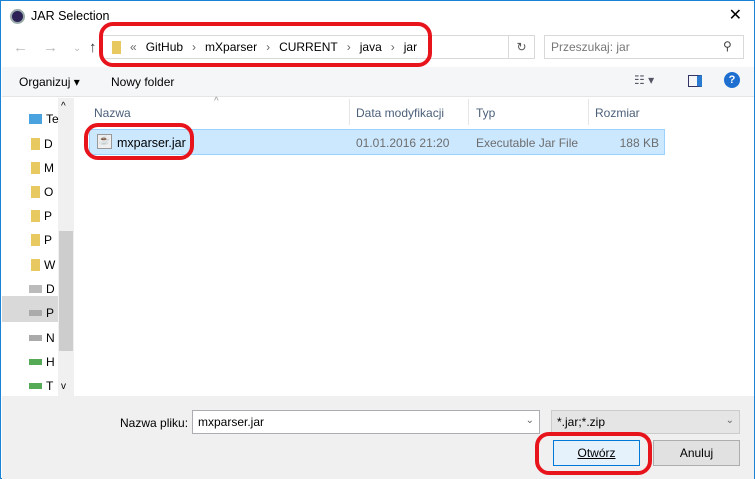 This screenshot has width=755, height=479. I want to click on organize-button: Organizuj ▾, so click(49, 82).